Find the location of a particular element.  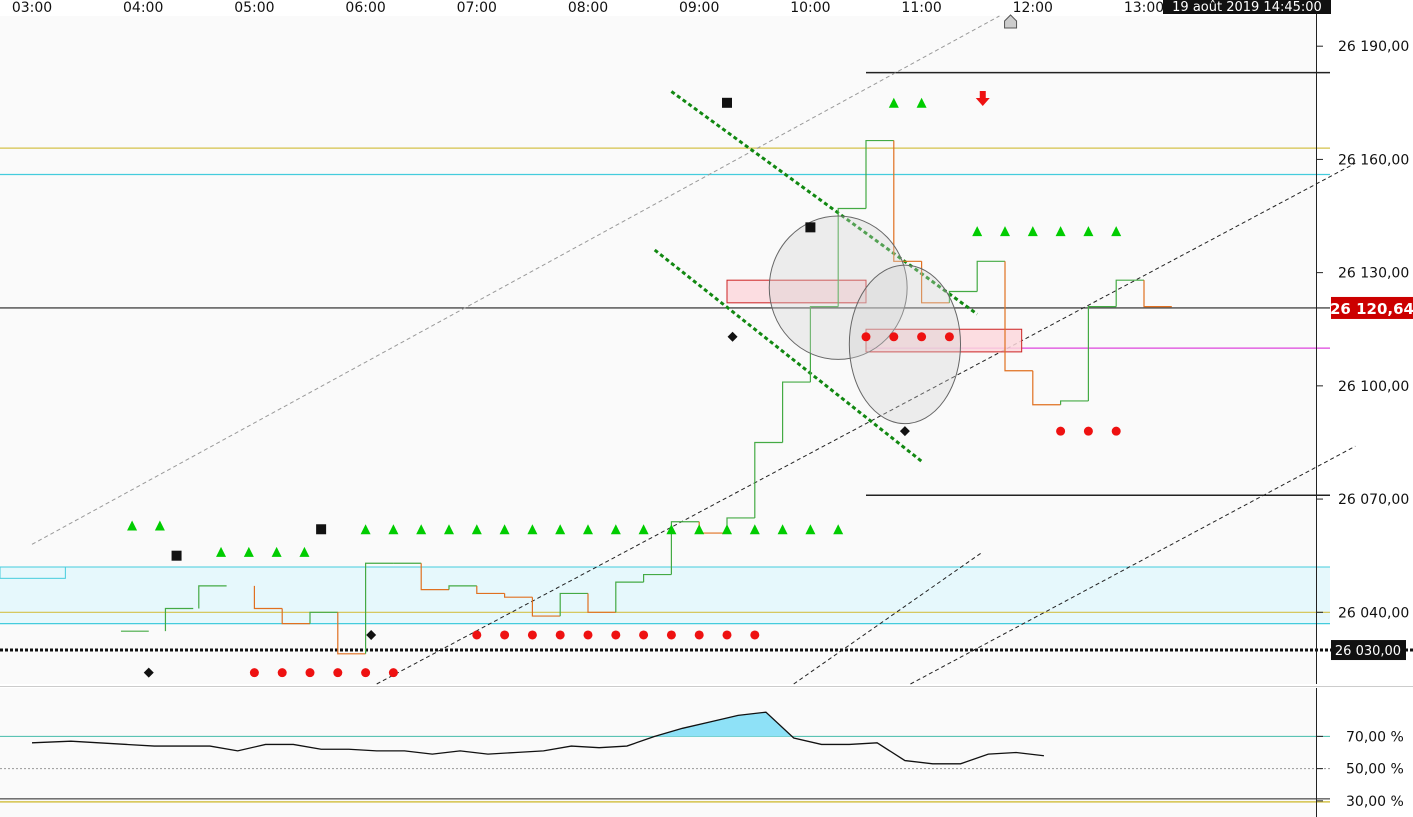

time-axis-label: 09:00 is located at coordinates (699, 8).